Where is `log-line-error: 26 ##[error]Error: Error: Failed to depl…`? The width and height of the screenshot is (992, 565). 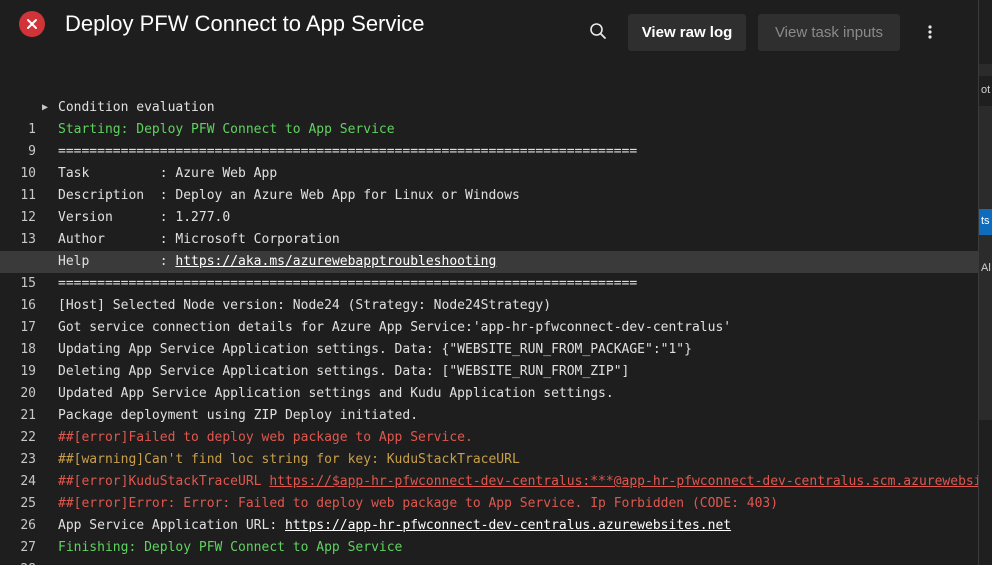 log-line-error: 26 ##[error]Error: Error: Failed to depl… is located at coordinates (489, 513).